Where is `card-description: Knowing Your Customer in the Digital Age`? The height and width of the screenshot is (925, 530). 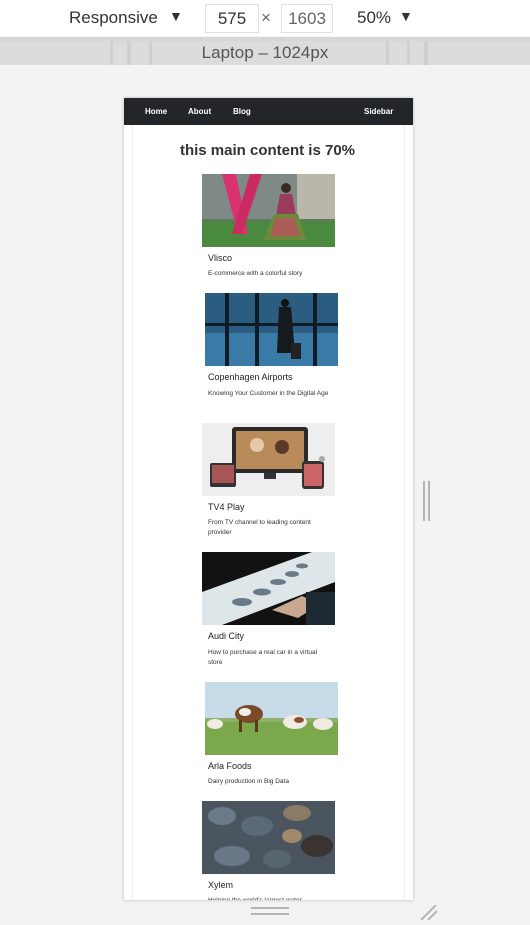
card-description: Knowing Your Customer in the Digital Age is located at coordinates (268, 393).